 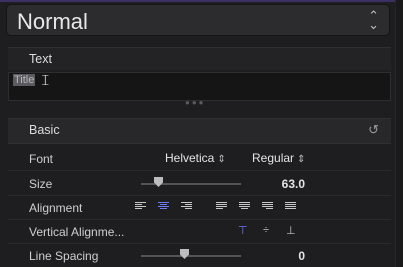 I want to click on reset-icon: ↺, so click(x=373, y=130).